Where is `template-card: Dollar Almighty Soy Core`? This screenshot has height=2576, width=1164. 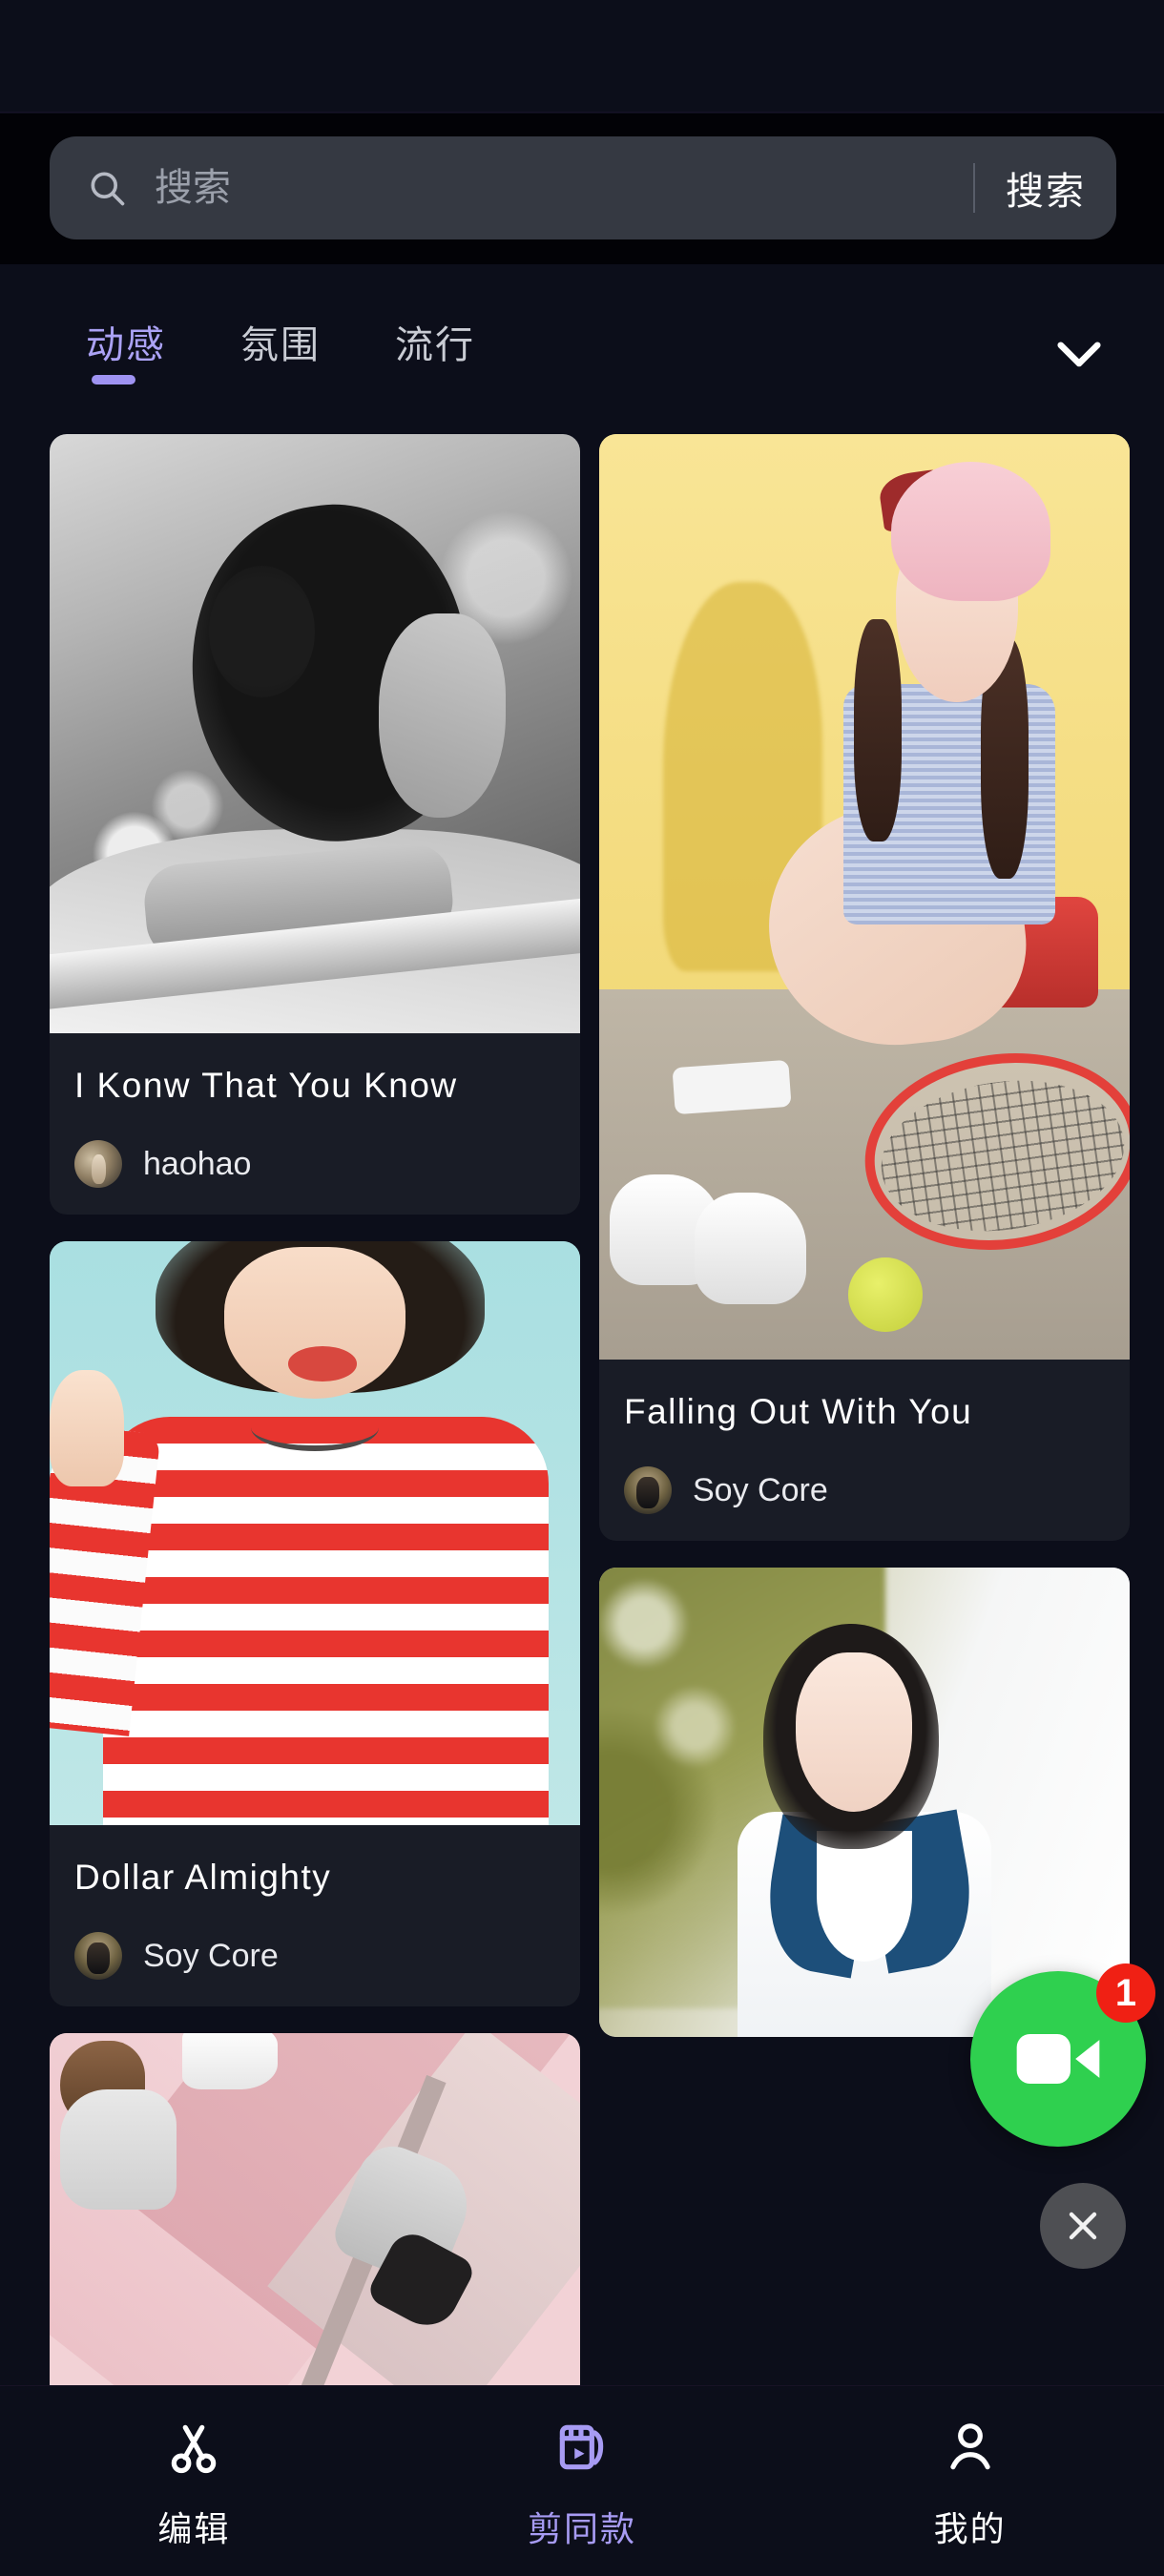
template-card: Dollar Almighty Soy Core is located at coordinates (315, 1623).